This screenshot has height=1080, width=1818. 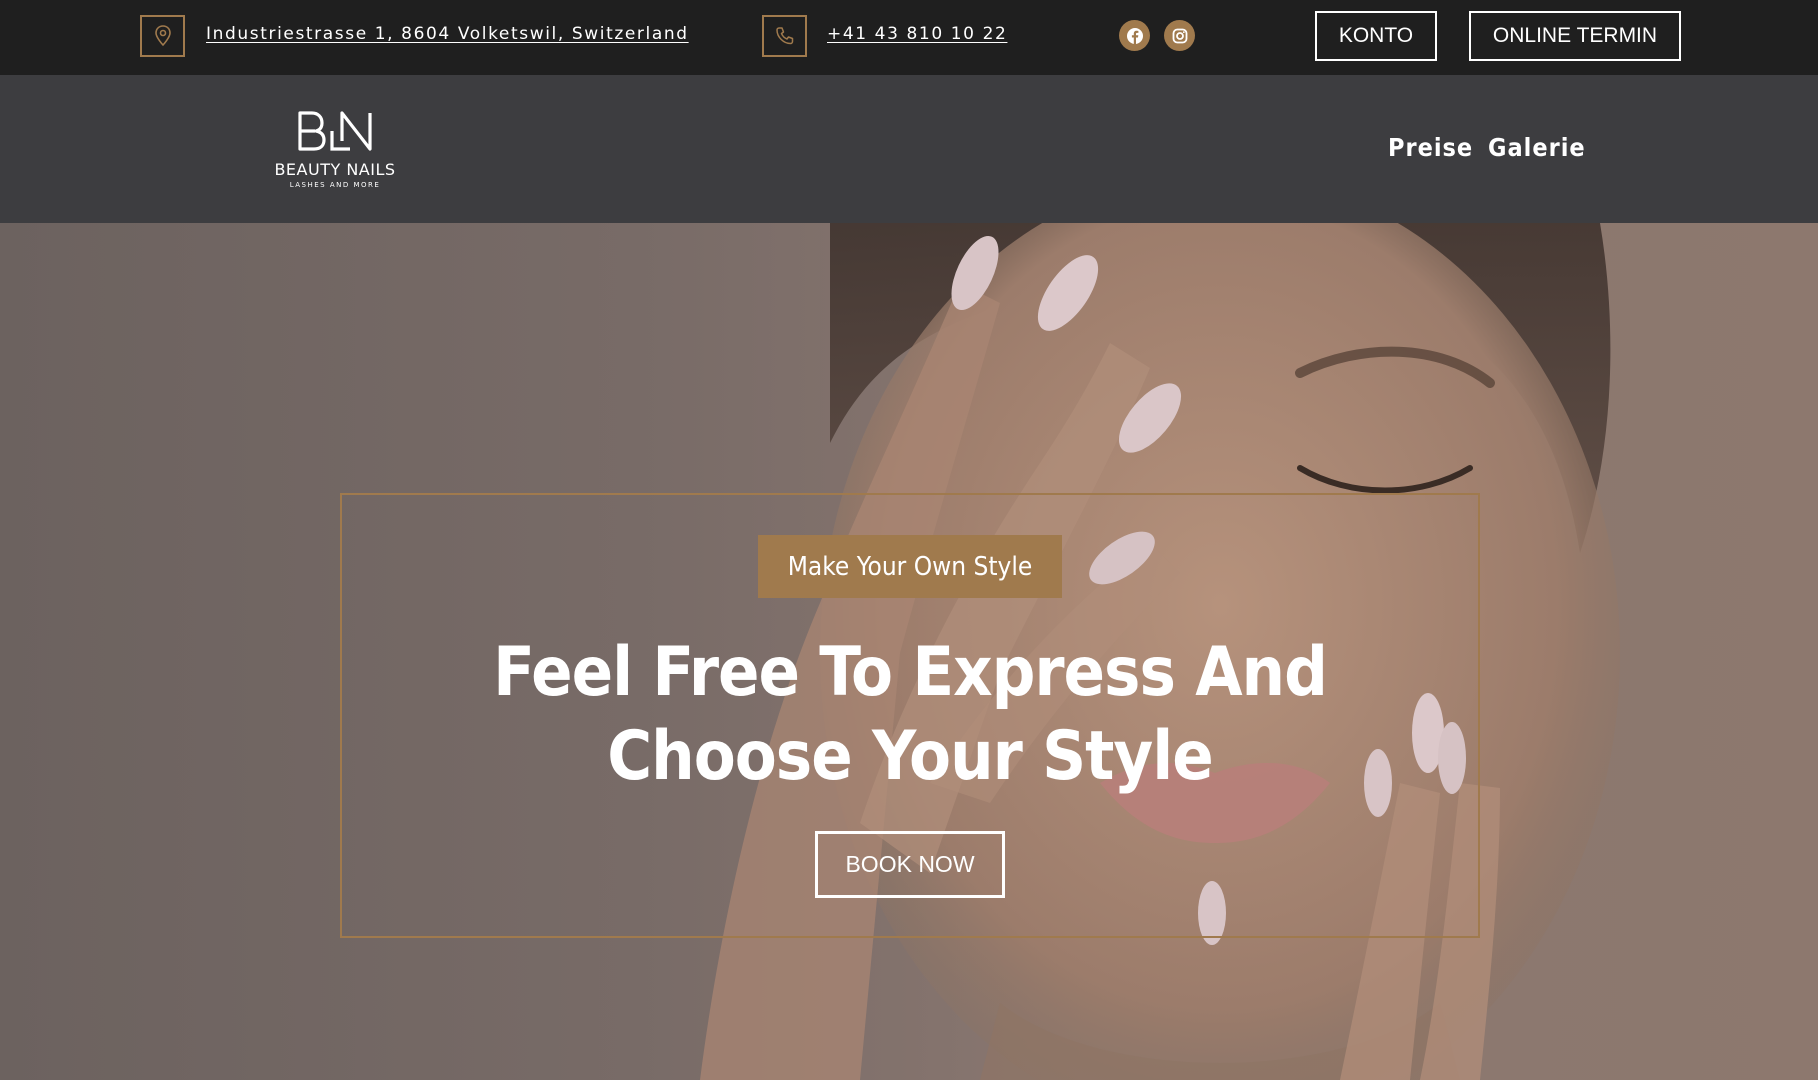 I want to click on facebook-icon, so click(x=1134, y=35).